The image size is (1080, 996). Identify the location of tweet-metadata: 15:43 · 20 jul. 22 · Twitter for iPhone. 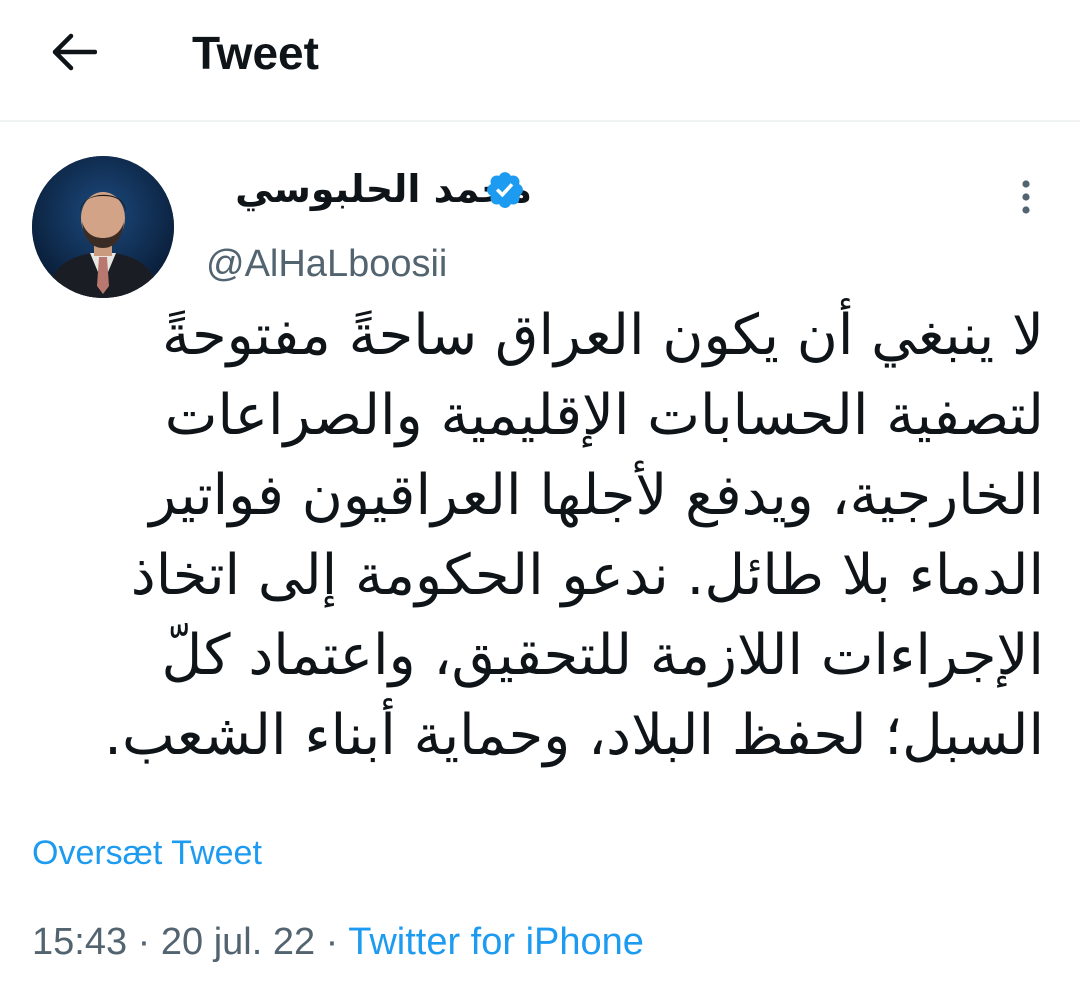
(338, 942).